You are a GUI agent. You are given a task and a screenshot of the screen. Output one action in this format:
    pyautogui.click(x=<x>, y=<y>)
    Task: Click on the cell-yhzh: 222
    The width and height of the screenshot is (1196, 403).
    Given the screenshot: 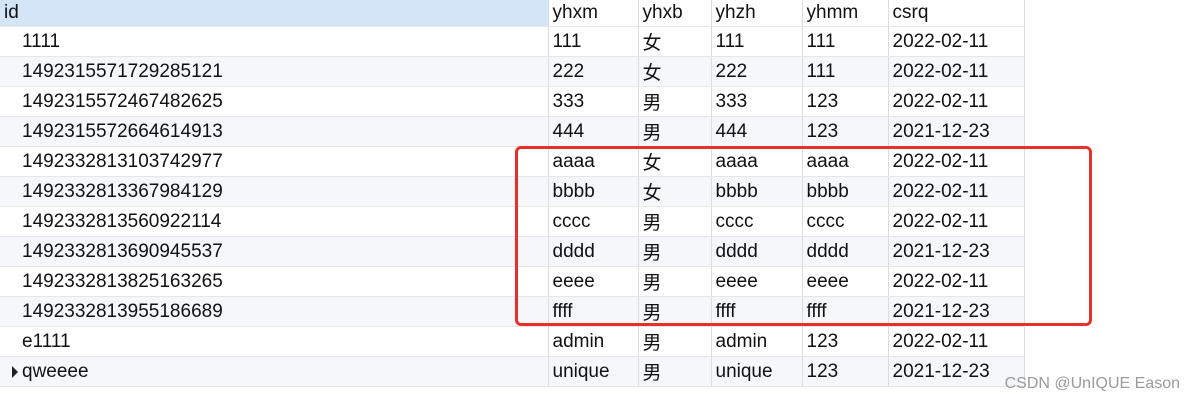 What is the action you would take?
    pyautogui.click(x=757, y=71)
    